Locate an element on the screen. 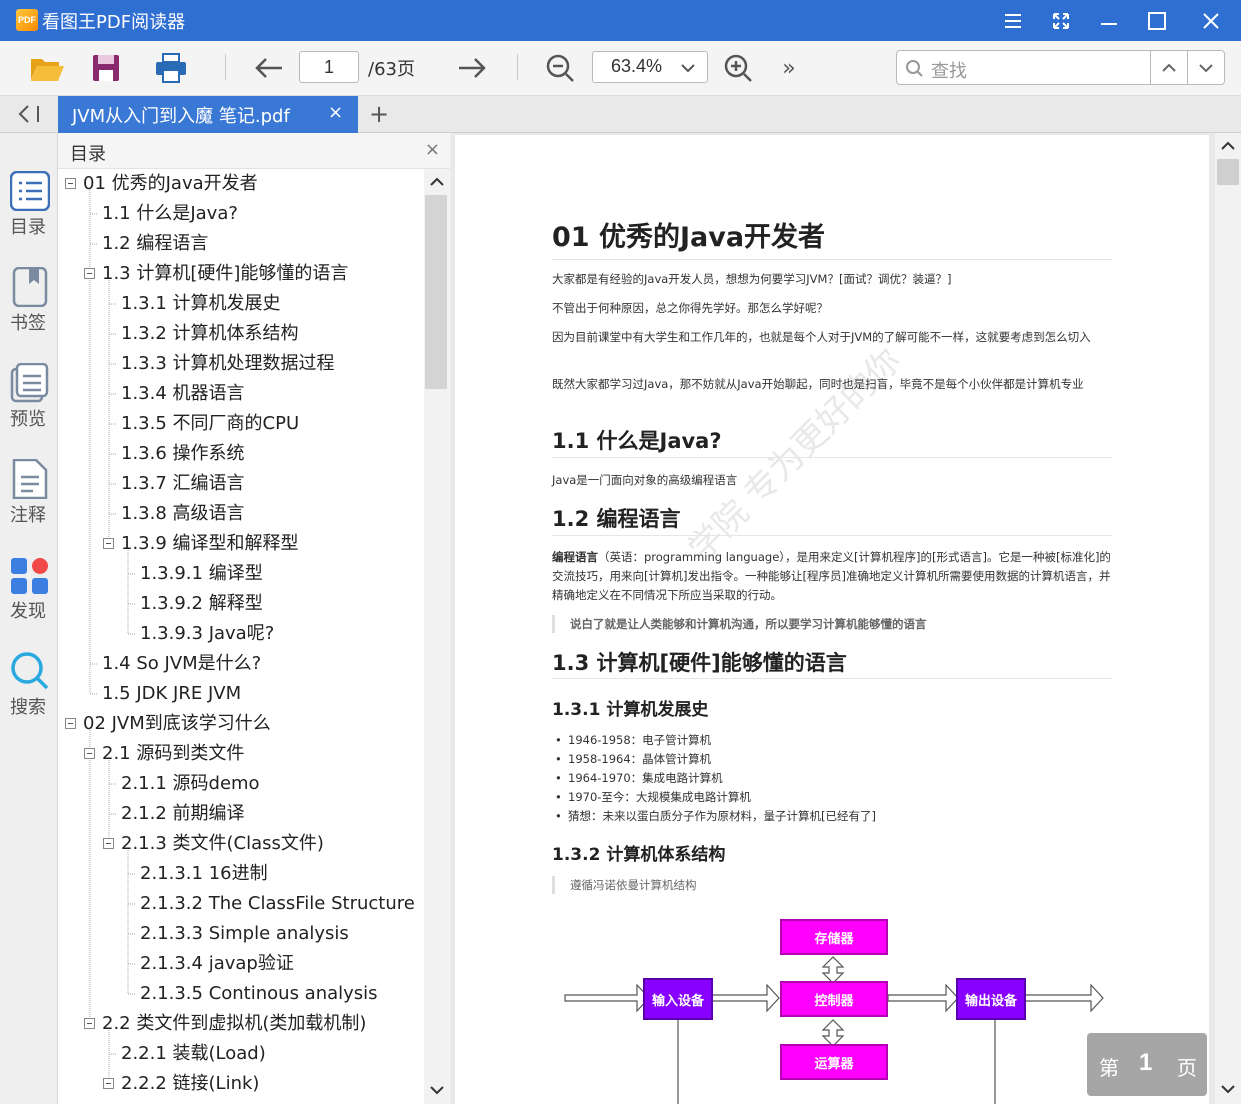 This screenshot has height=1104, width=1241. heading-3: 1.3.1 计算机发展史 is located at coordinates (630, 710).